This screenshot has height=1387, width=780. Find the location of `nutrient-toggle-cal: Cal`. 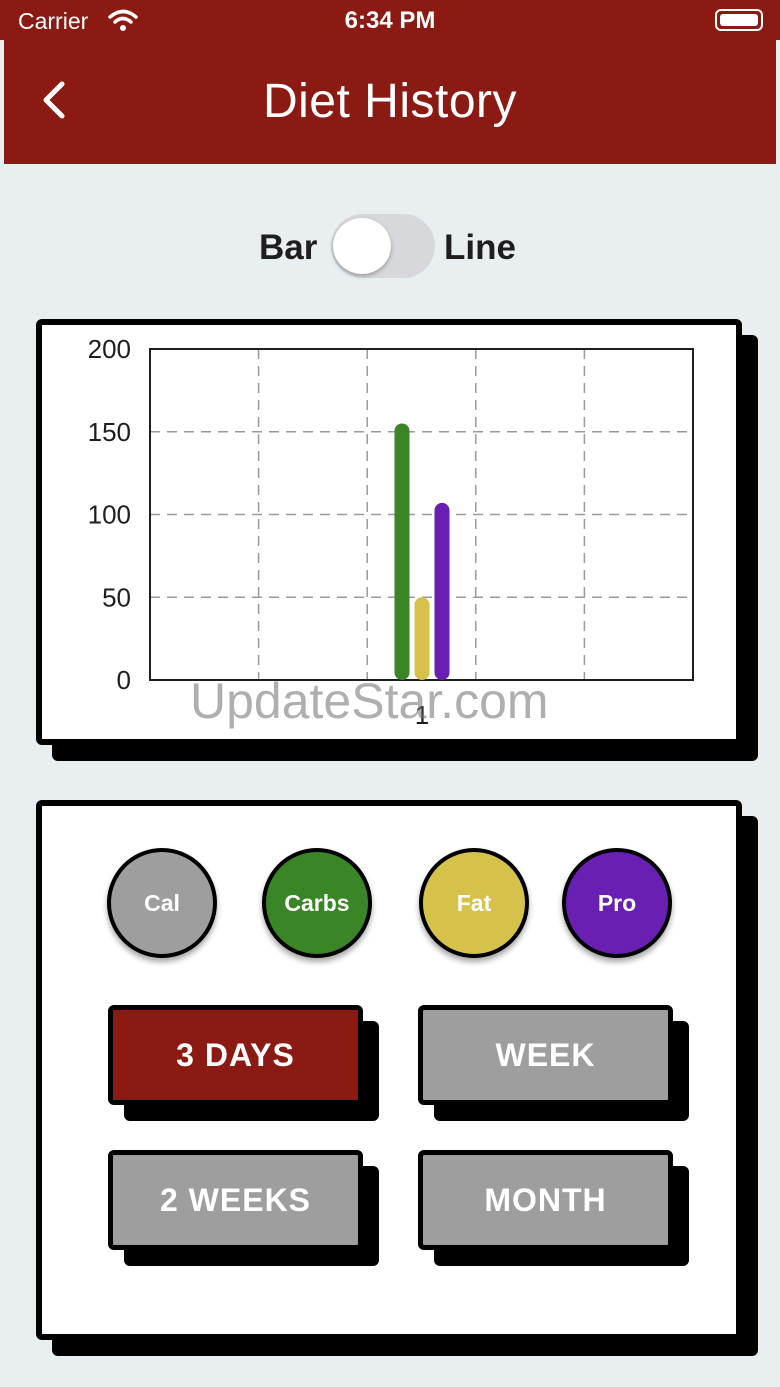

nutrient-toggle-cal: Cal is located at coordinates (162, 903).